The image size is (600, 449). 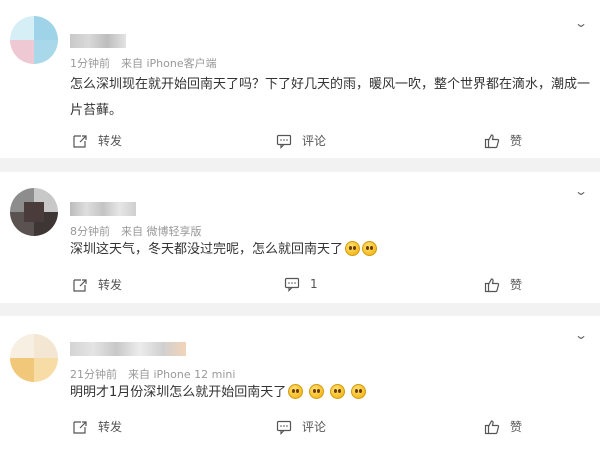 I want to click on comment-button: 1, so click(x=301, y=284).